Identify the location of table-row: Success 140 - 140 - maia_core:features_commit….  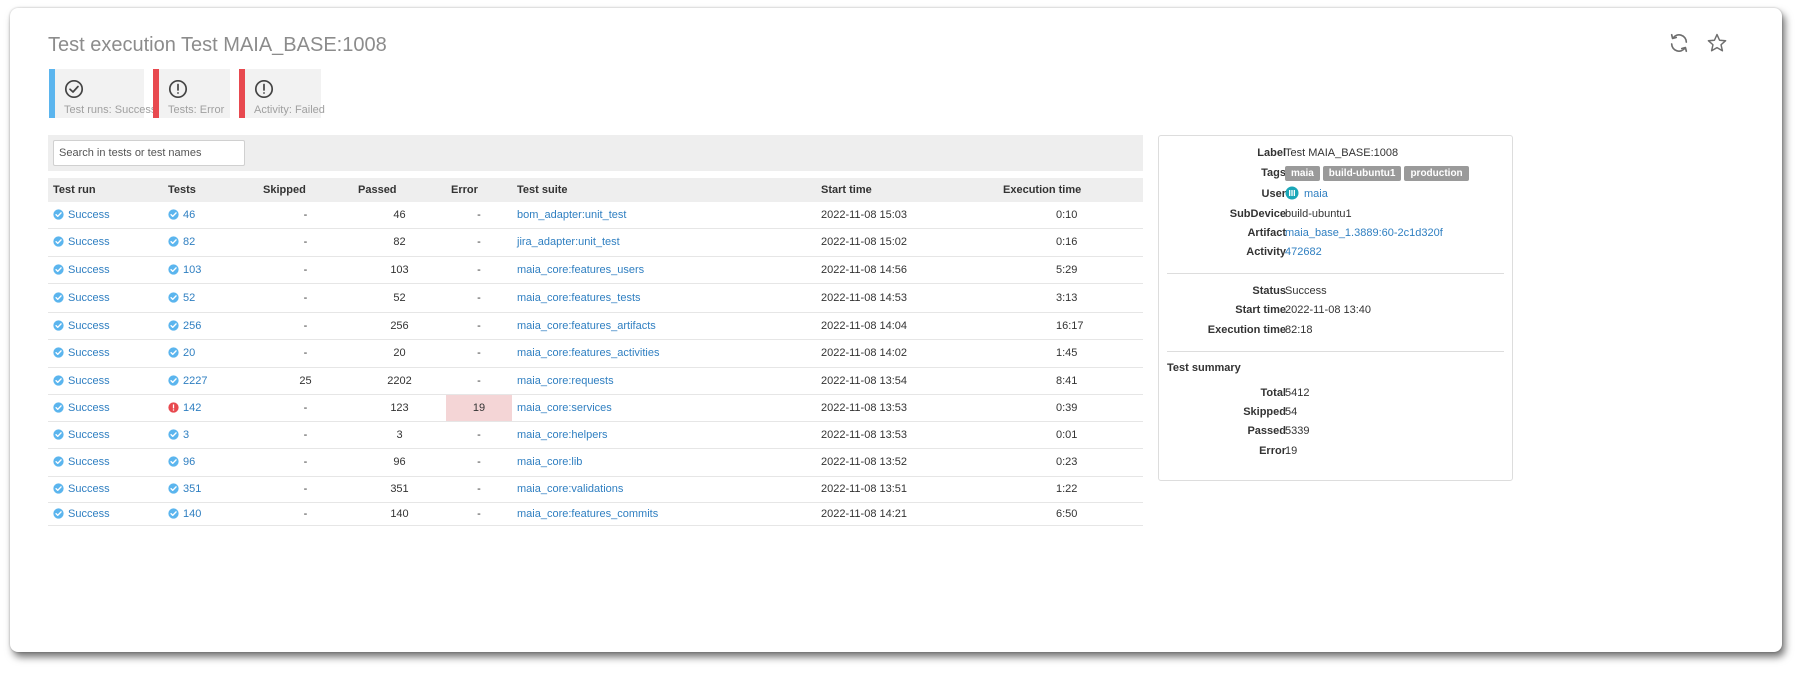
(595, 513).